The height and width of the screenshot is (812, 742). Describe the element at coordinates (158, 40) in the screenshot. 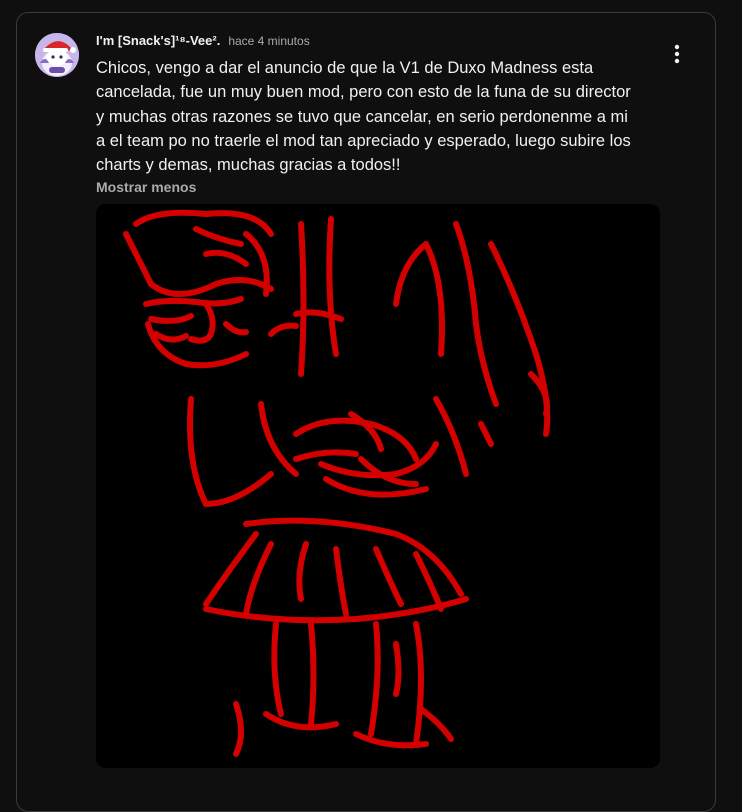

I see `author-name: I'm [Snack's]¹⁸-Vee².` at that location.